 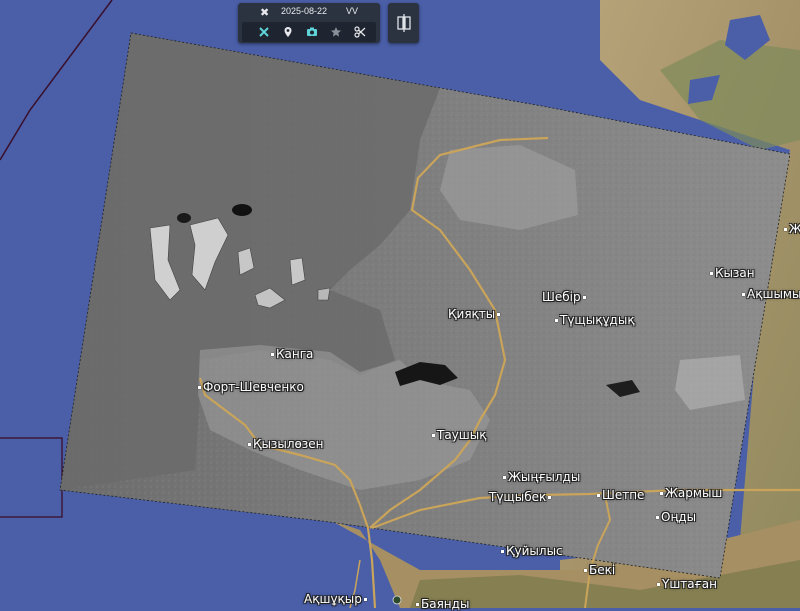 What do you see at coordinates (285, 444) in the screenshot?
I see `place-label-kyzylozen: Қызылөзен` at bounding box center [285, 444].